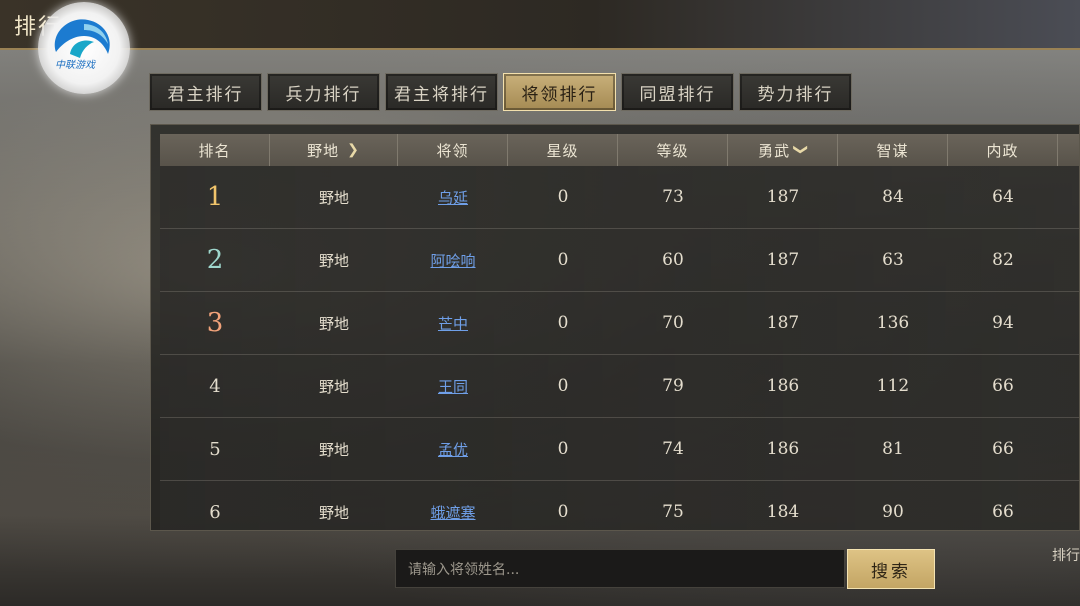 The height and width of the screenshot is (606, 1080). Describe the element at coordinates (673, 260) in the screenshot. I see `level-cell: 60` at that location.